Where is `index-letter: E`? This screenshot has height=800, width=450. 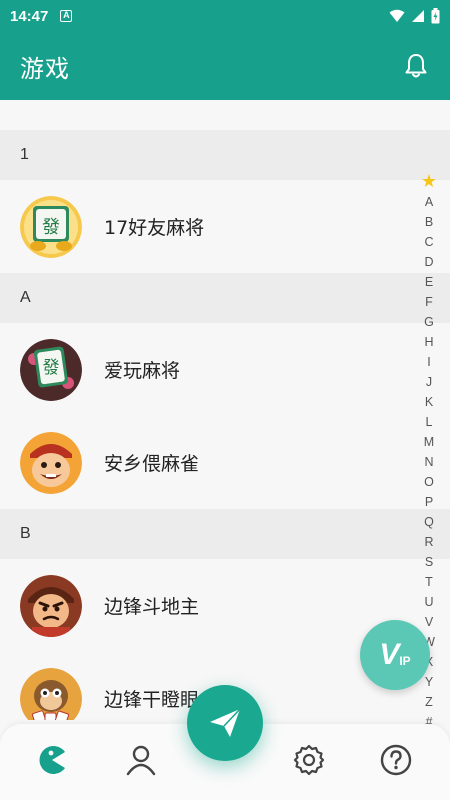 index-letter: E is located at coordinates (429, 282).